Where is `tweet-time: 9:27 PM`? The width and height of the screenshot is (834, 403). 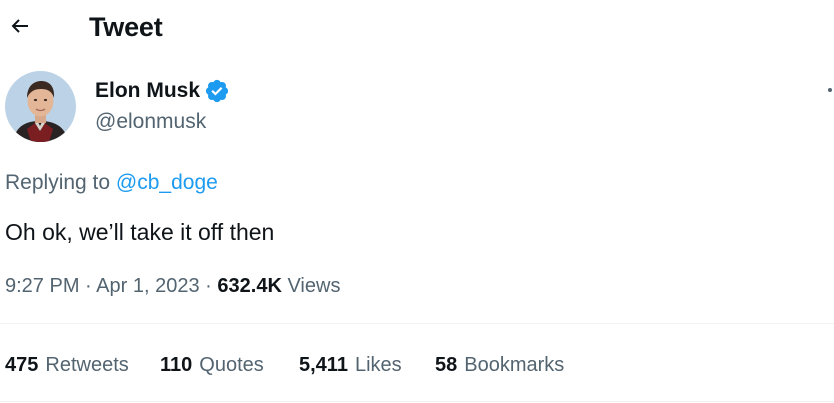 tweet-time: 9:27 PM is located at coordinates (42, 286).